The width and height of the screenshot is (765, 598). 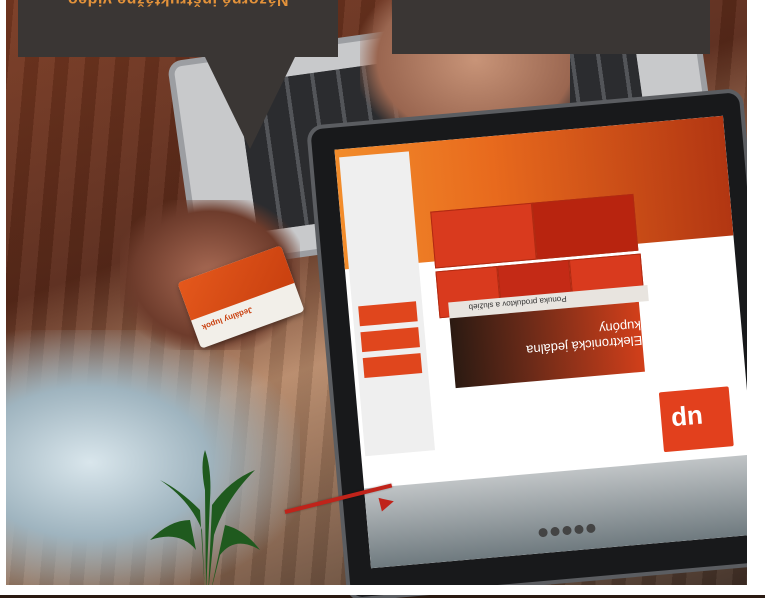 What do you see at coordinates (178, 28) in the screenshot?
I see `speech-bubble: Názorné inštruktážne video` at bounding box center [178, 28].